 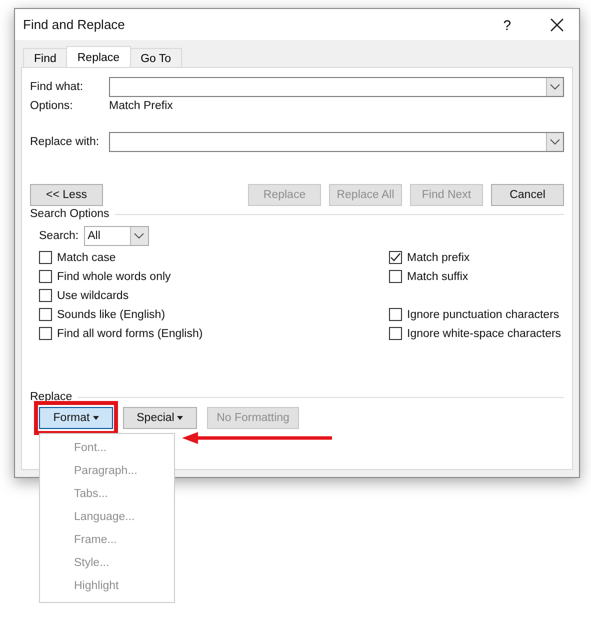 I want to click on format-button: Special, so click(x=160, y=418).